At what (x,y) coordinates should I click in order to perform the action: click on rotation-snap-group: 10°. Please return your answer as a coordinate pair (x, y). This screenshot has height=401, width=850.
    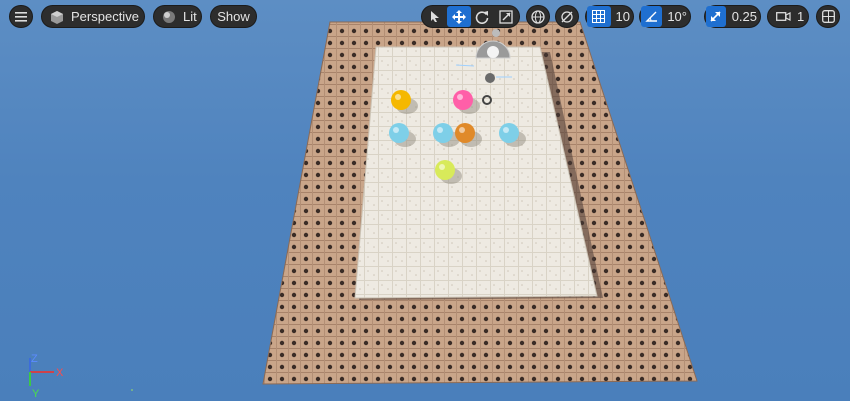
    Looking at the image, I should click on (665, 16).